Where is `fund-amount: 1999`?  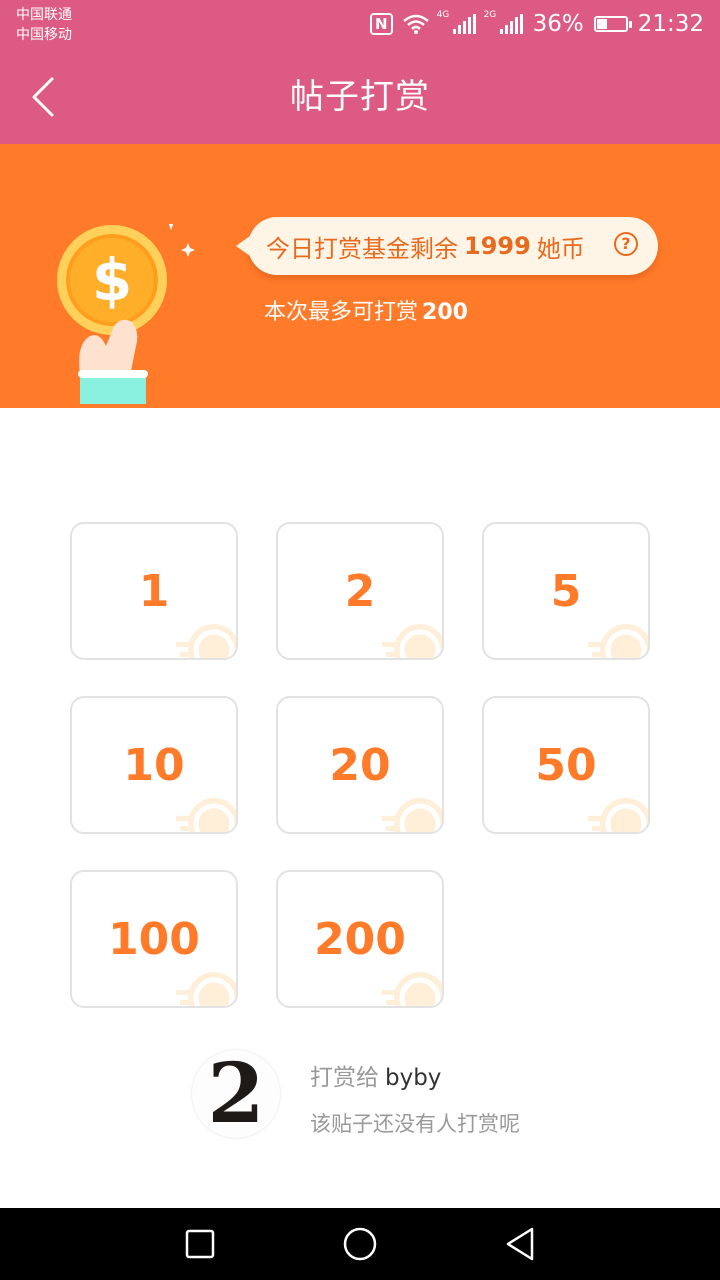 fund-amount: 1999 is located at coordinates (497, 246).